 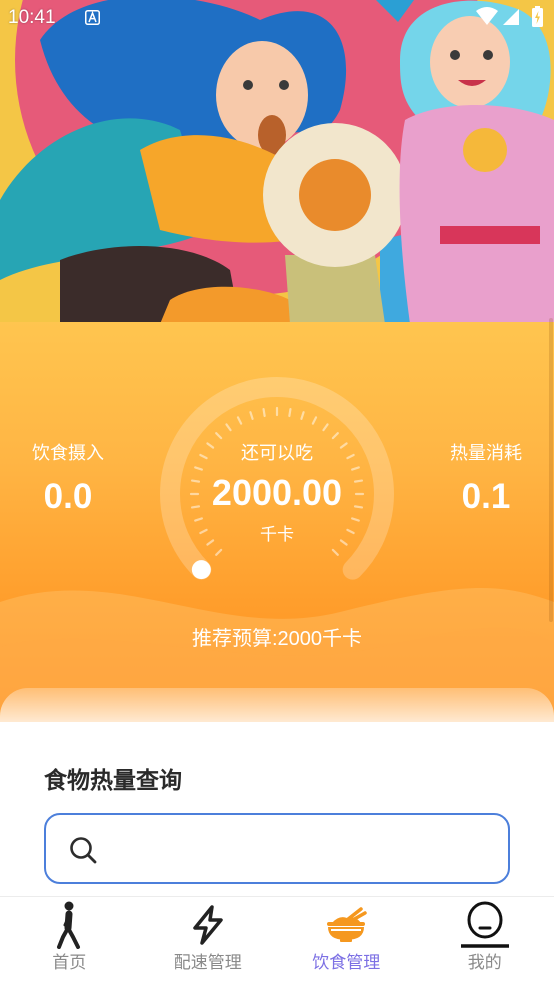 I want to click on status-time: 10:41, so click(x=32, y=17).